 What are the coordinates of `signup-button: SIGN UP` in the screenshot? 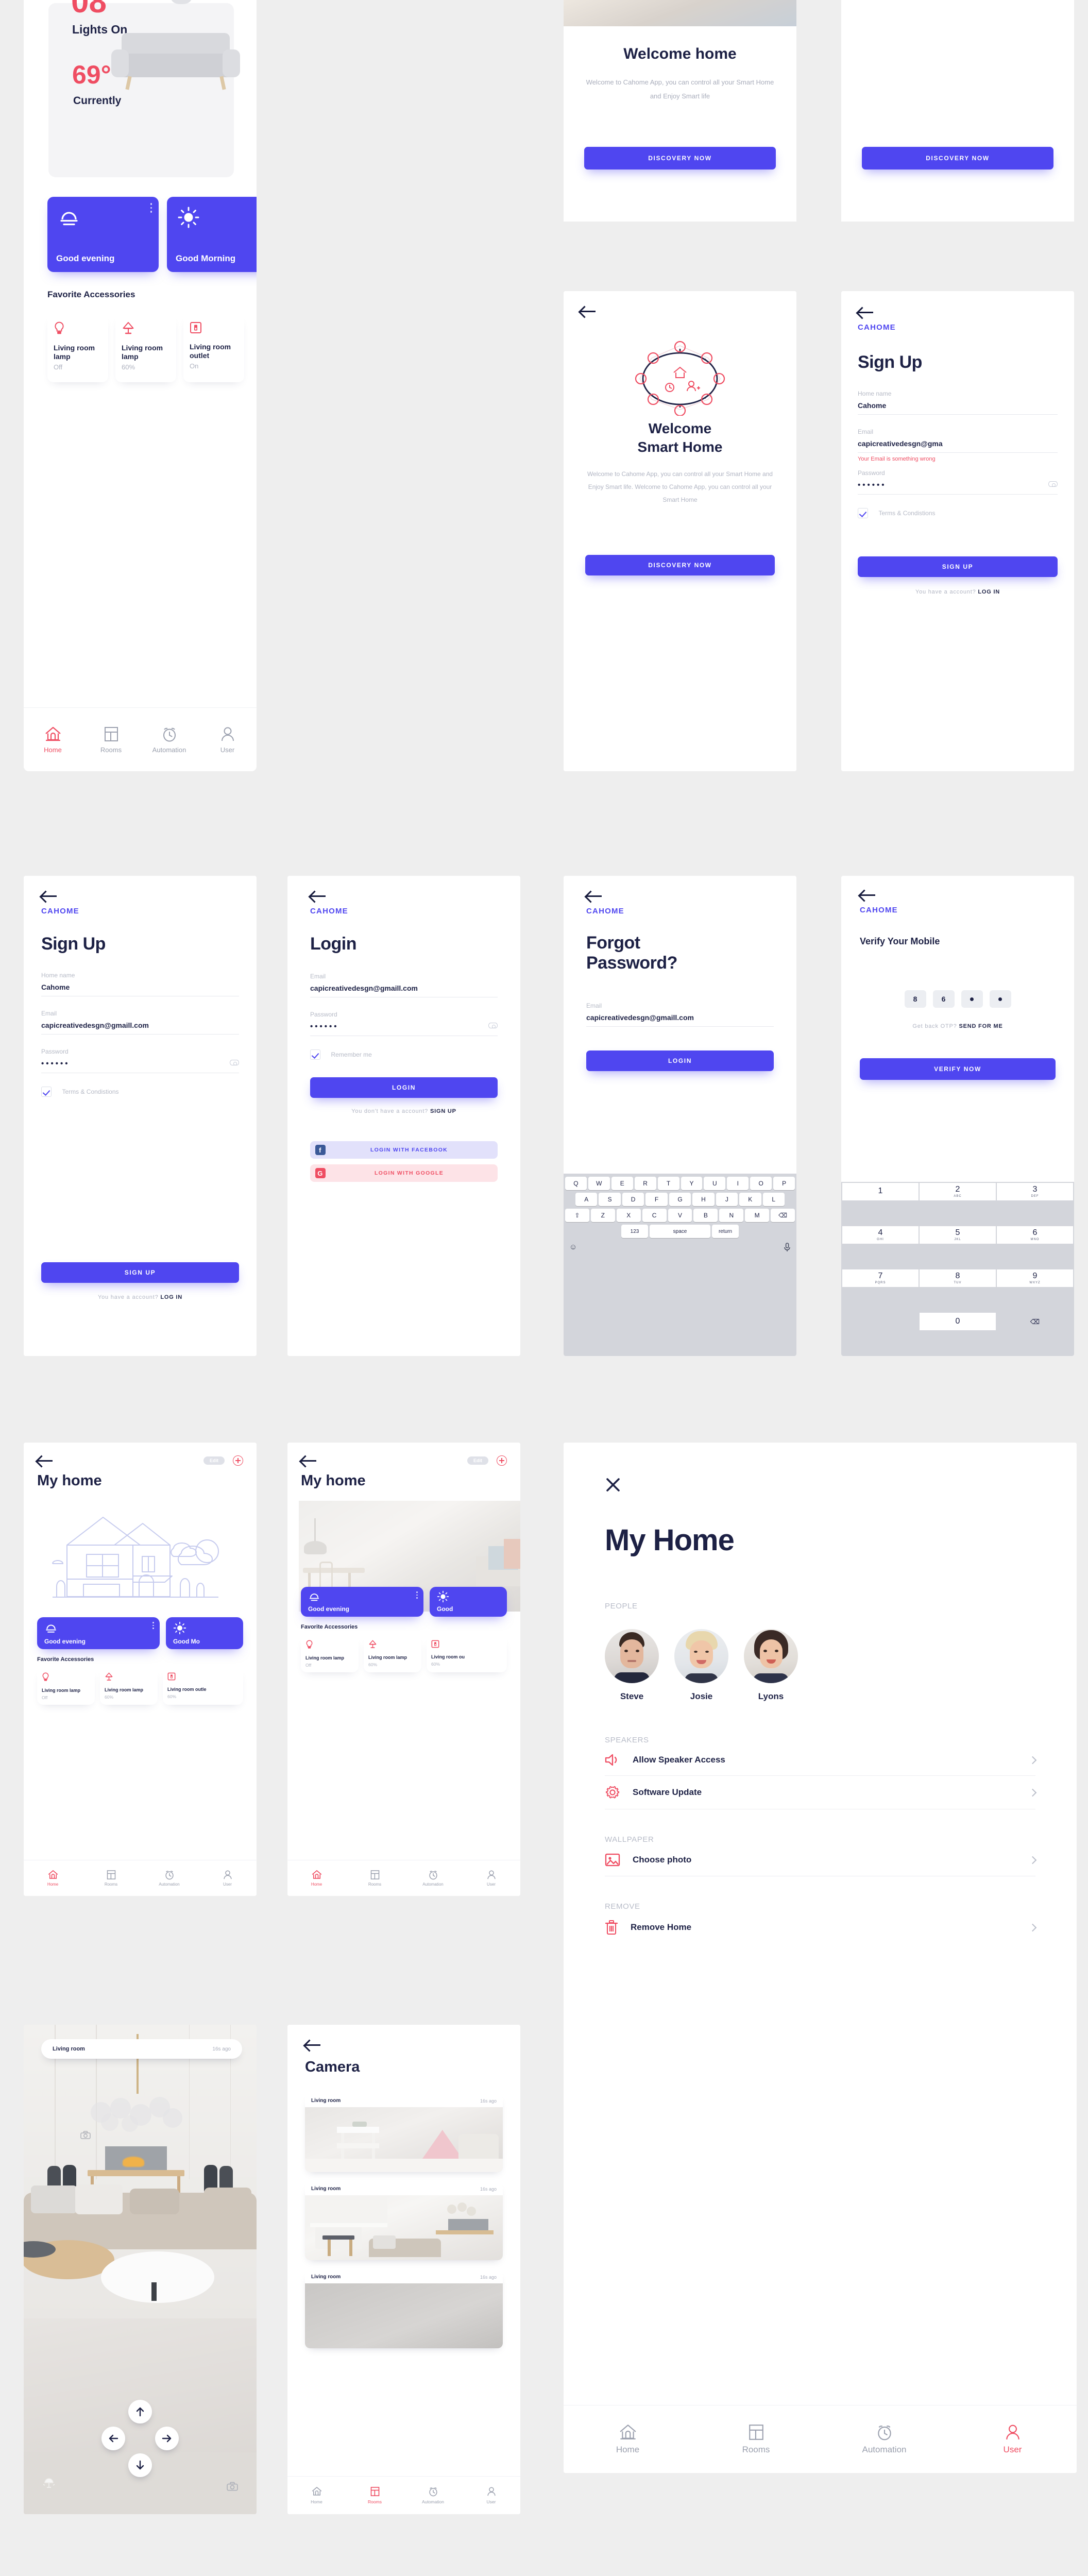 It's located at (140, 1272).